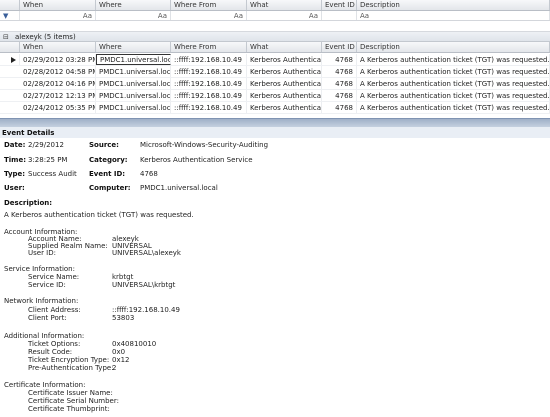 This screenshot has width=550, height=417. What do you see at coordinates (275, 37) in the screenshot?
I see `group-header: ⊟ alexeyk (5 items)` at bounding box center [275, 37].